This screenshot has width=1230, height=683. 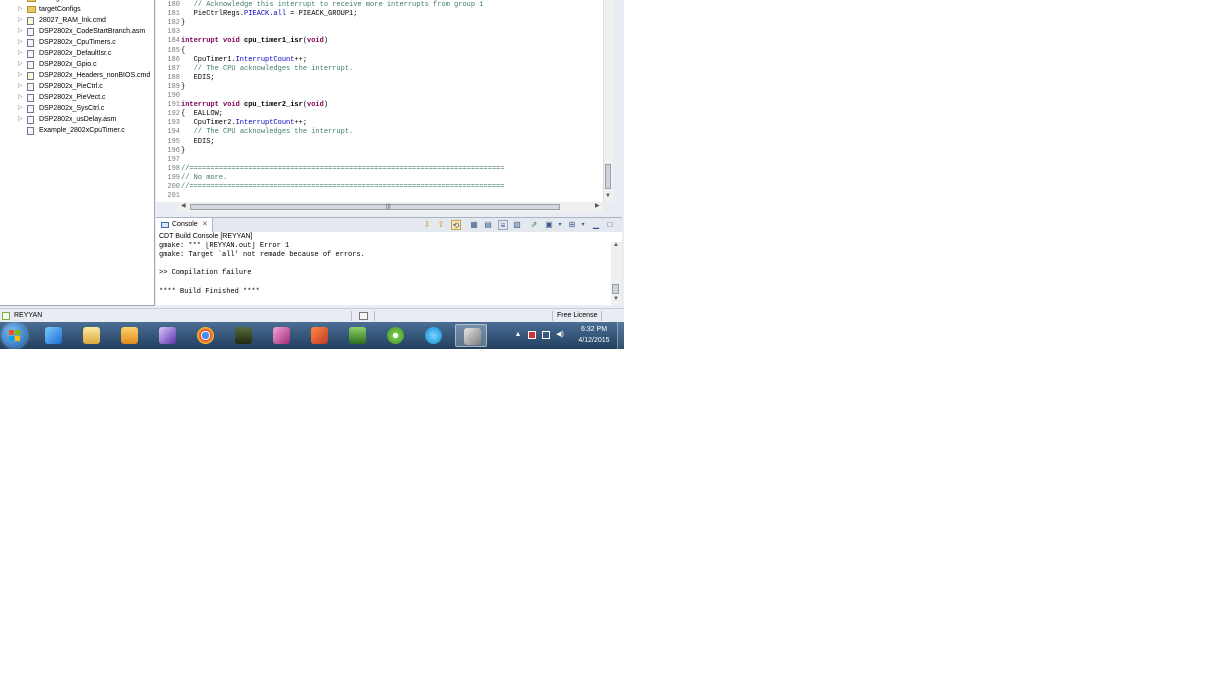 I want to click on console-vertical-scrollbar: ▲ ▼, so click(x=616, y=273).